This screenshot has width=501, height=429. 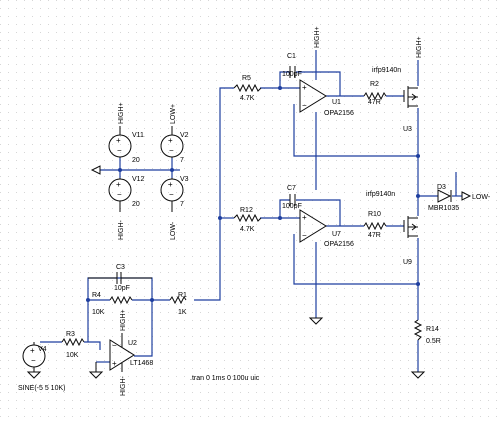 What do you see at coordinates (182, 160) in the screenshot?
I see `v2-value: 7` at bounding box center [182, 160].